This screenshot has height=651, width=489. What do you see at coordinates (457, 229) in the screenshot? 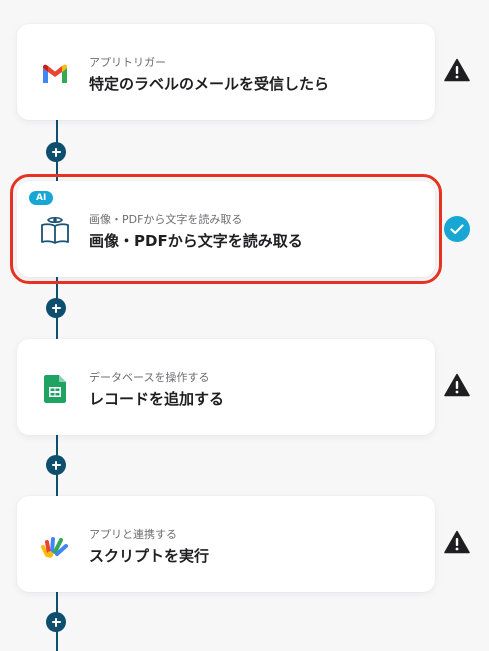
I see `check-icon` at bounding box center [457, 229].